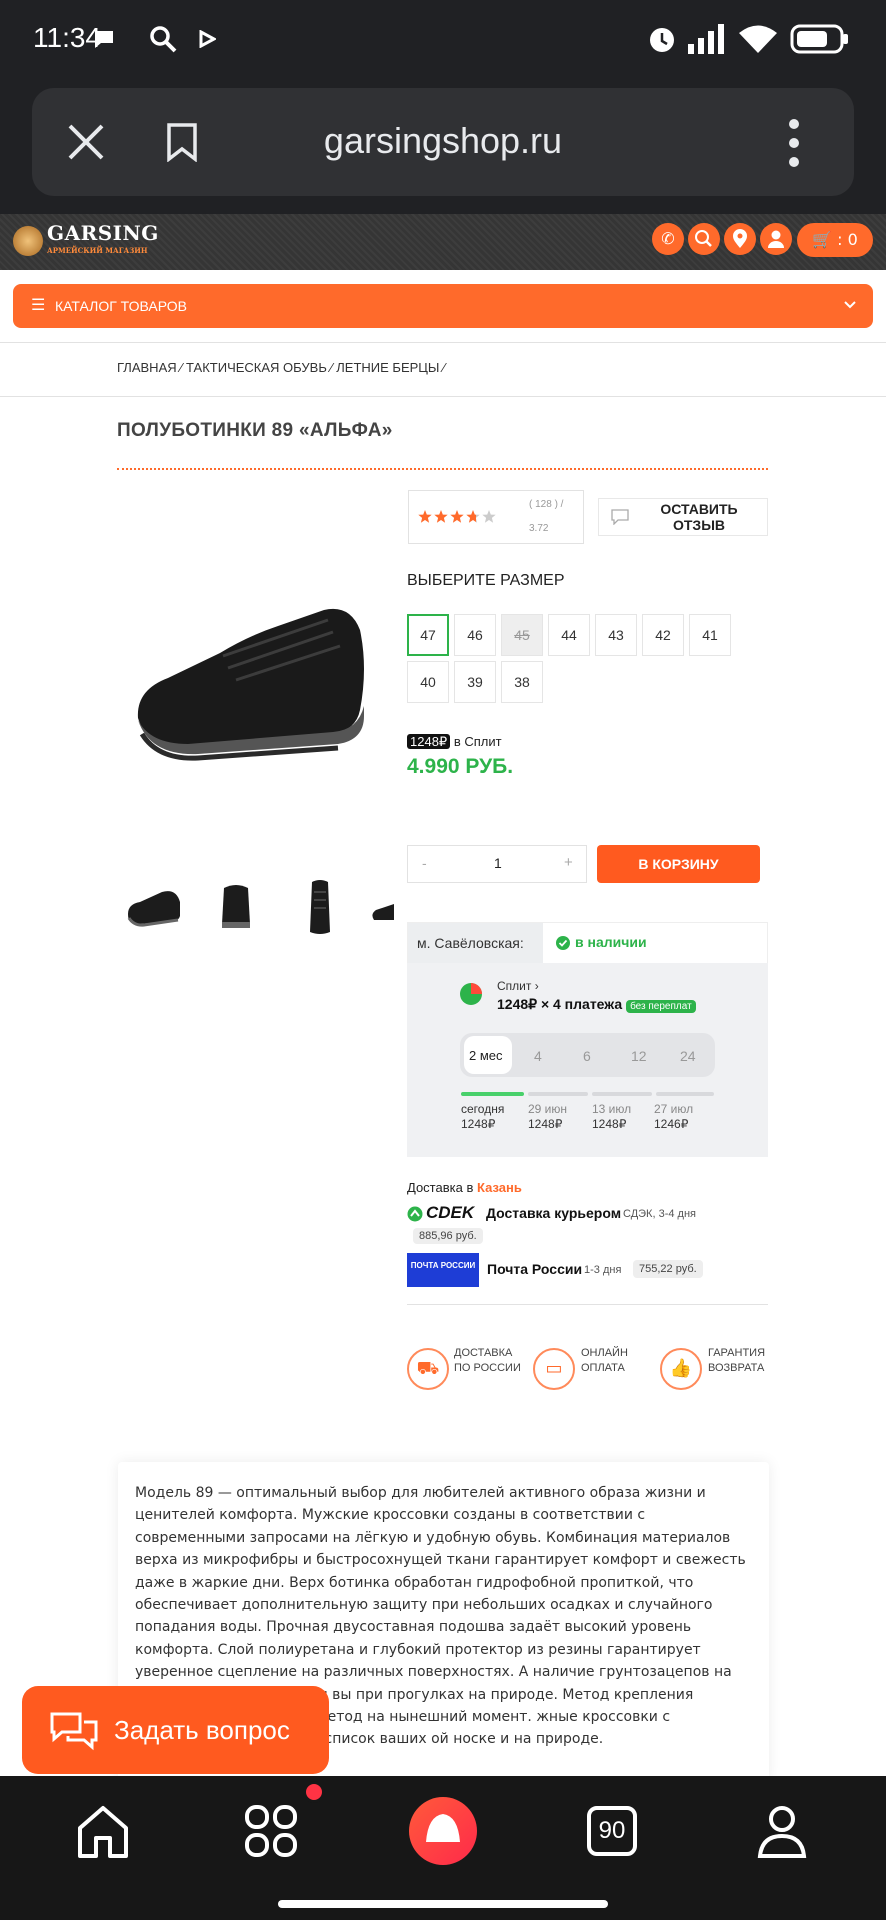 The width and height of the screenshot is (886, 1920). What do you see at coordinates (794, 143) in the screenshot?
I see `more-menu-icon` at bounding box center [794, 143].